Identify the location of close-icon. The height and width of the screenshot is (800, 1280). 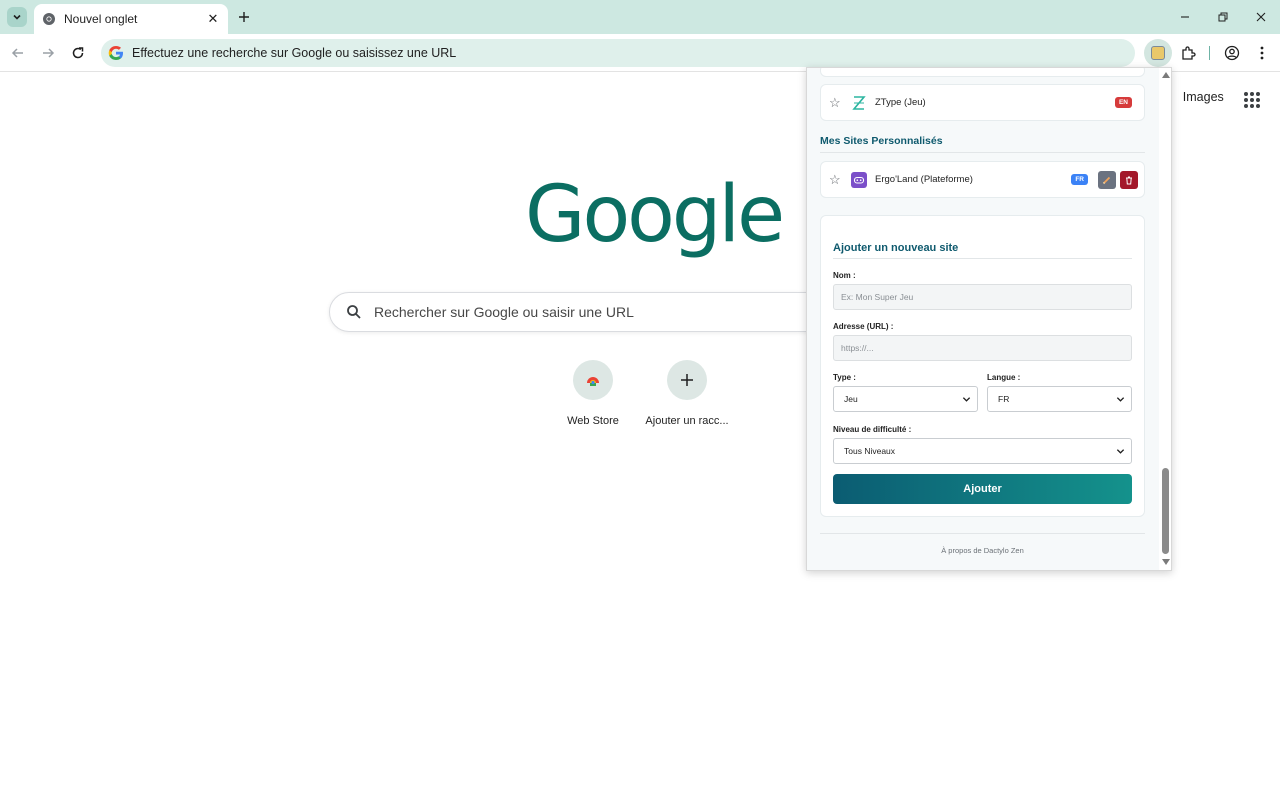
(1261, 17).